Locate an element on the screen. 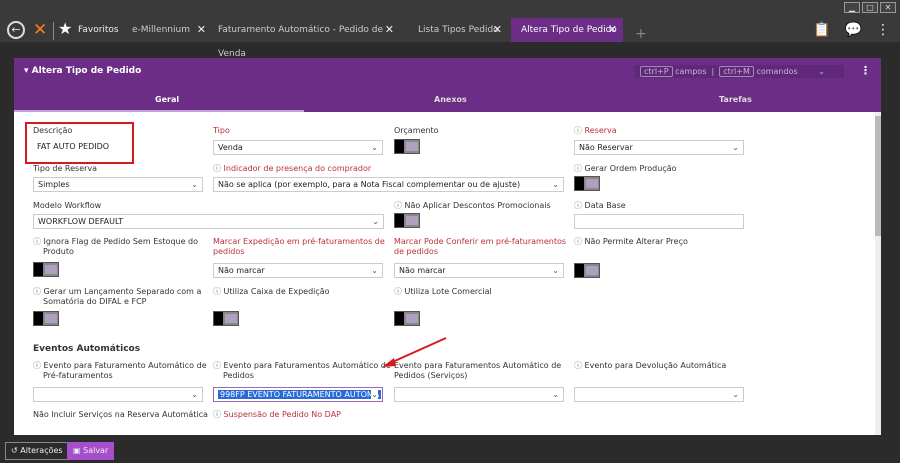 The width and height of the screenshot is (900, 463). tipo-reserva-select: Simples ⌄ is located at coordinates (118, 184).